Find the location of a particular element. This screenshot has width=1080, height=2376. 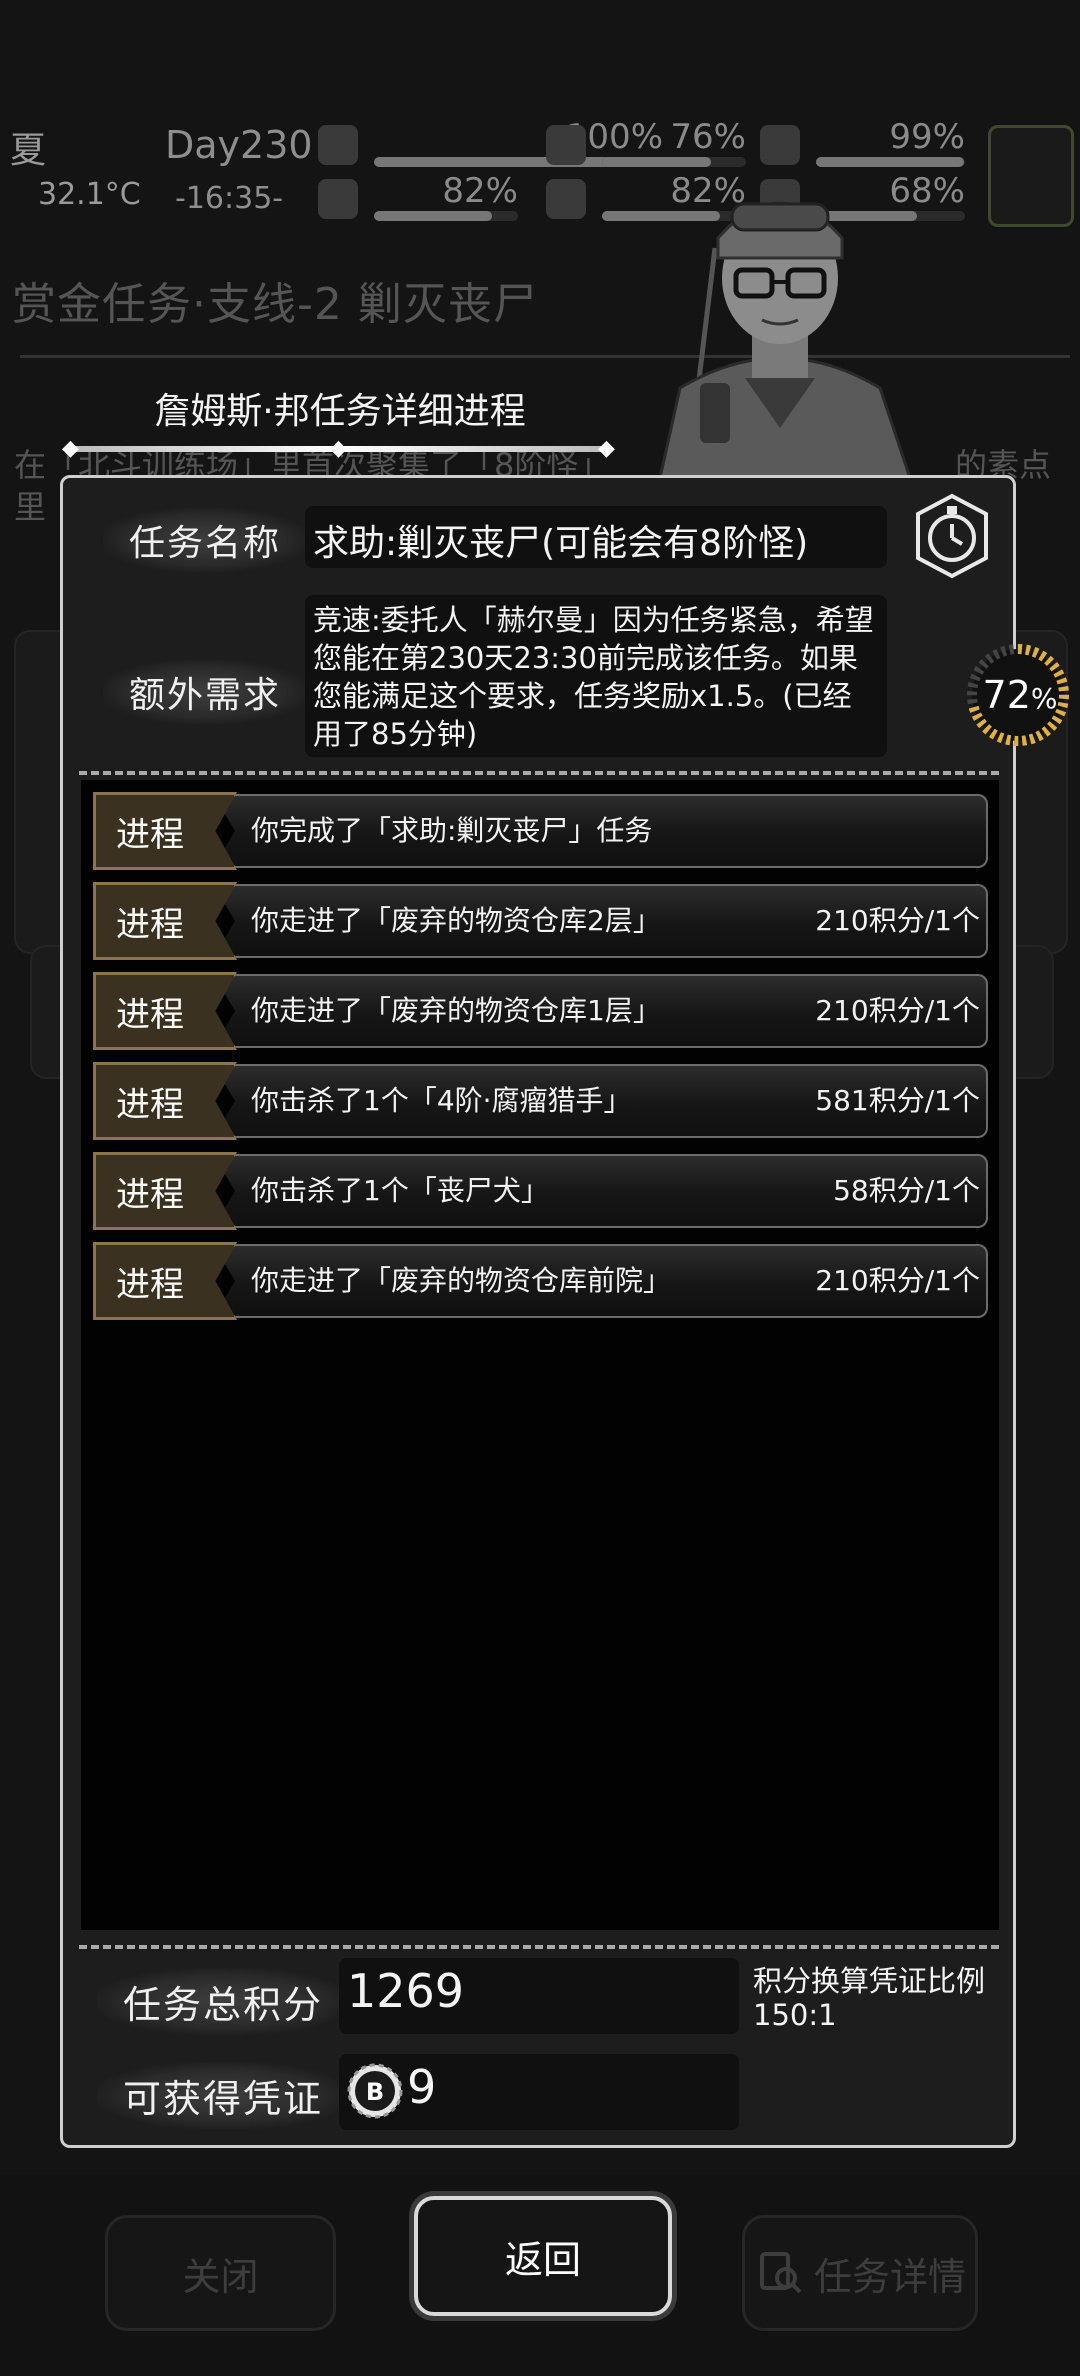

total-score-field: 1269 is located at coordinates (539, 1996).